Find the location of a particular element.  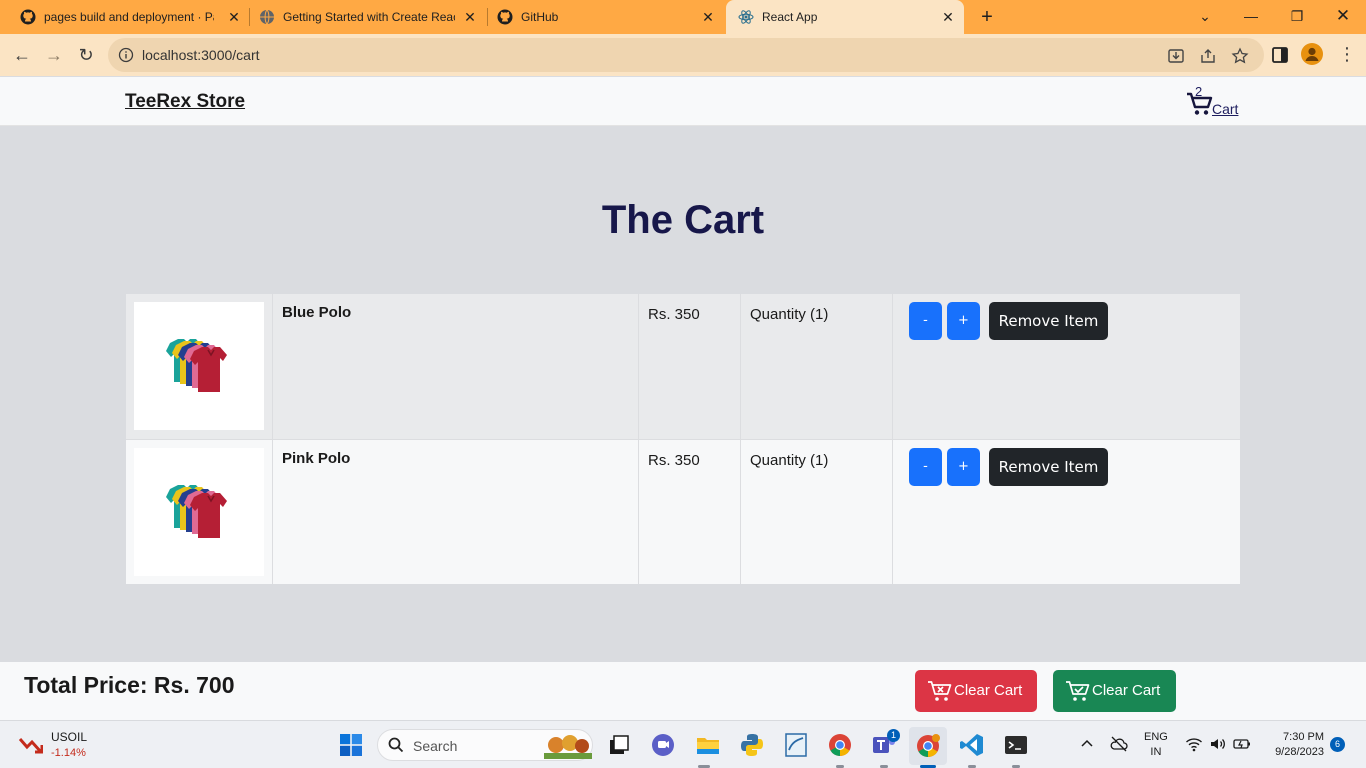

page-title: The Cart is located at coordinates (683, 220).